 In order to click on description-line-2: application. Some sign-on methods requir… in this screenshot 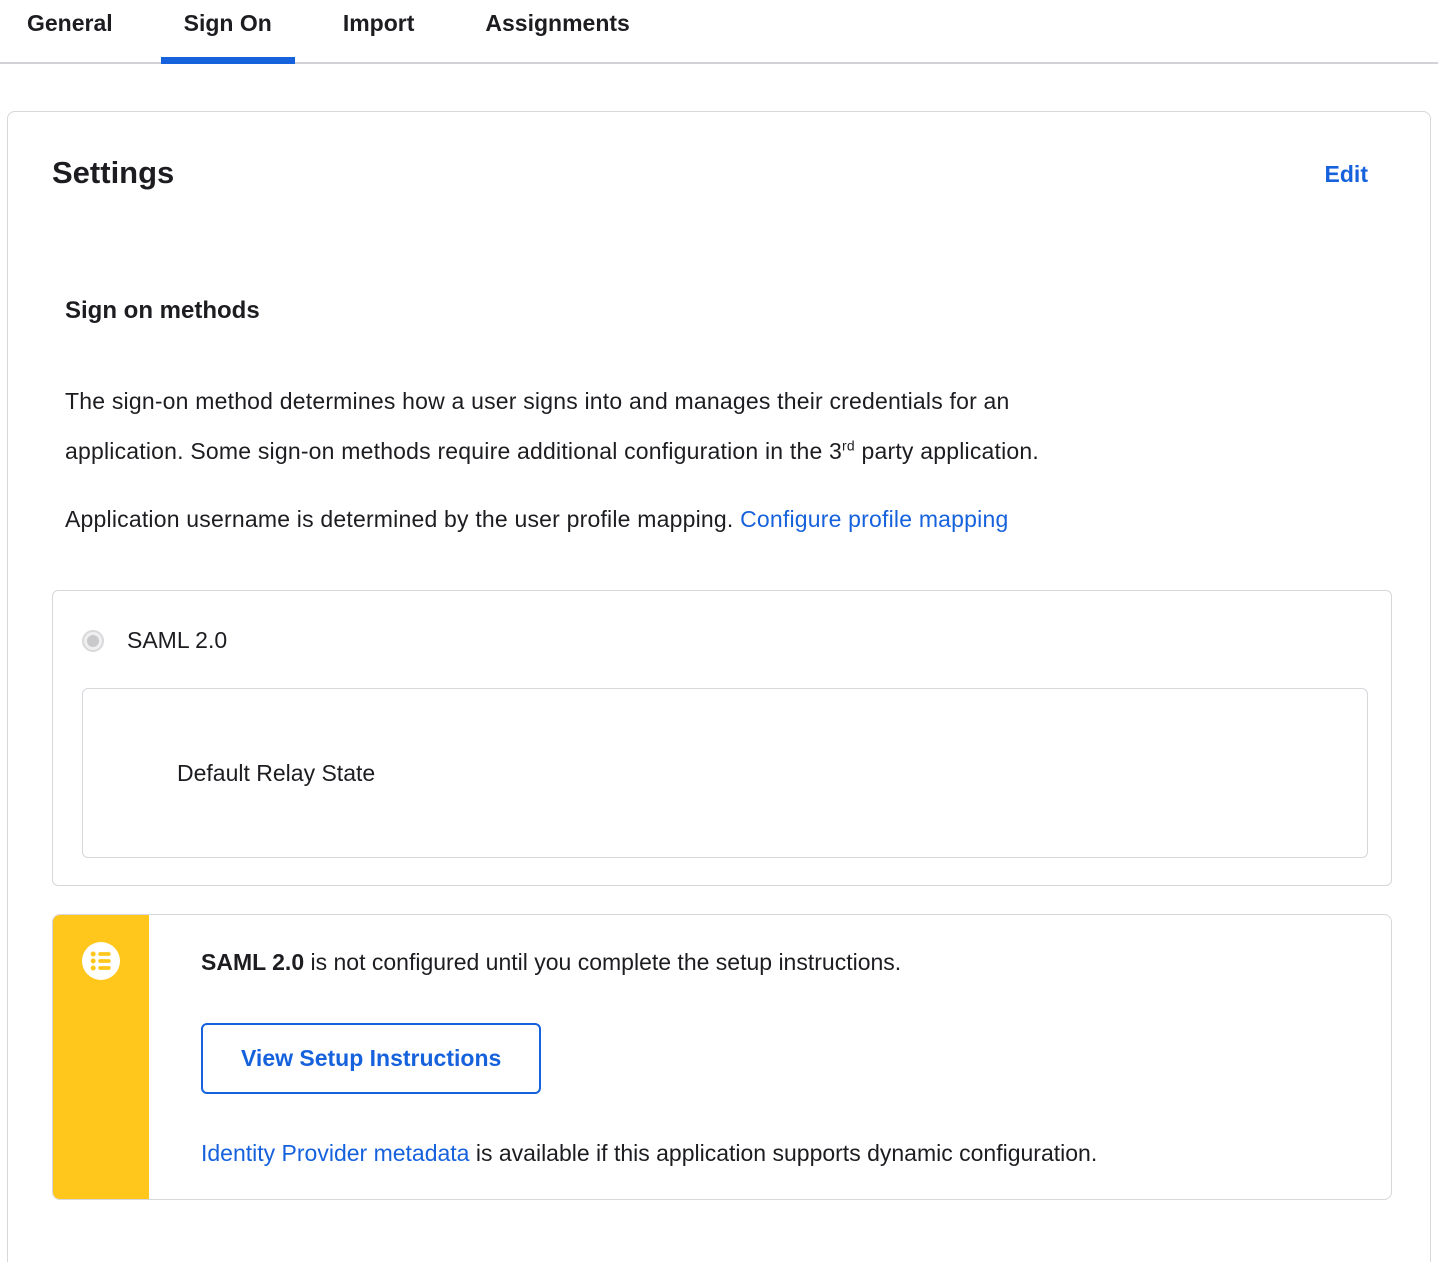, I will do `click(552, 450)`.